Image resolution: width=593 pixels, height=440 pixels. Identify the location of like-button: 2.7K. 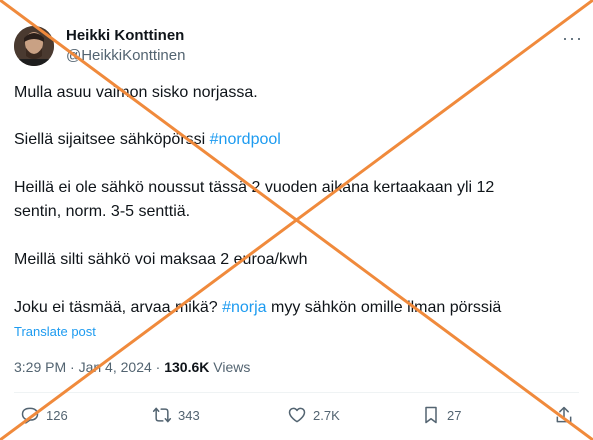
(313, 415).